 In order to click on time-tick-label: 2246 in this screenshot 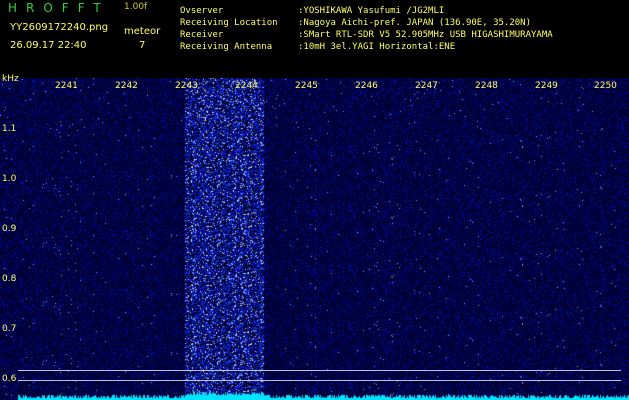, I will do `click(366, 86)`.